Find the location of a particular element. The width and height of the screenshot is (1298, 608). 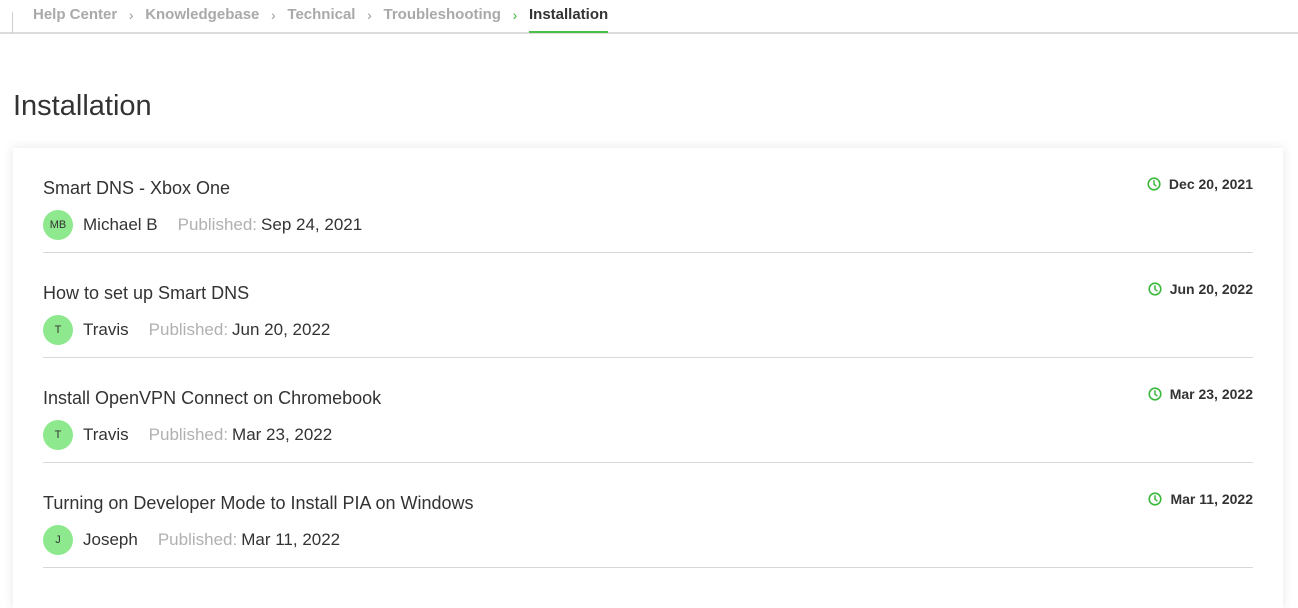

article-meta: T Travis Published: Jun 20, 2022 is located at coordinates (186, 330).